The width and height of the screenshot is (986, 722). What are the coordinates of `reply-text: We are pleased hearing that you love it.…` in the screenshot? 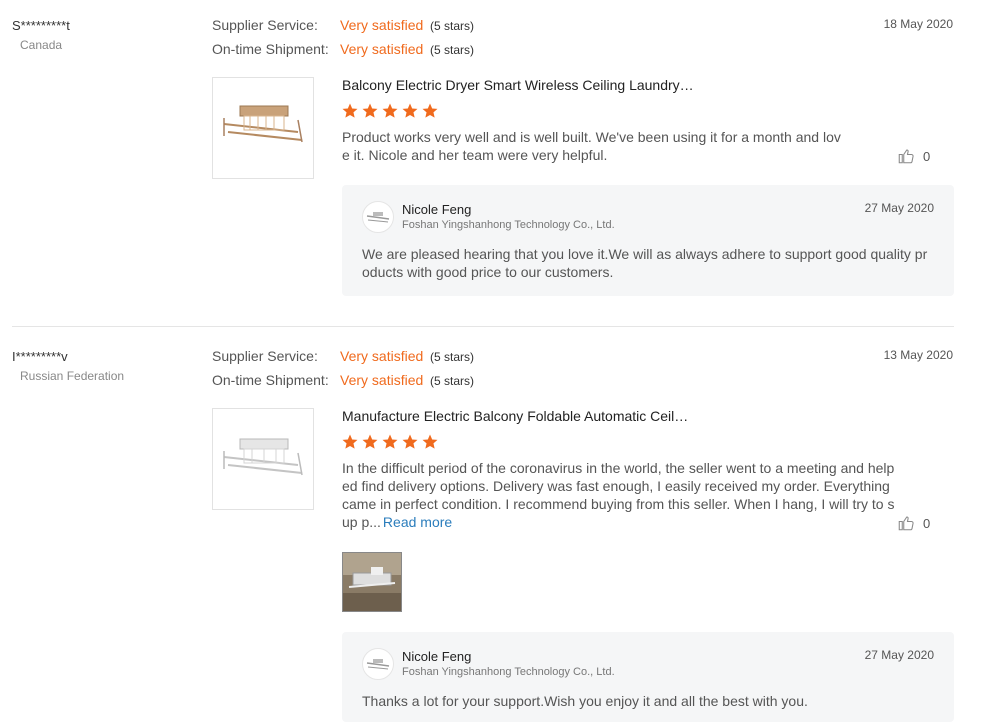 It's located at (645, 263).